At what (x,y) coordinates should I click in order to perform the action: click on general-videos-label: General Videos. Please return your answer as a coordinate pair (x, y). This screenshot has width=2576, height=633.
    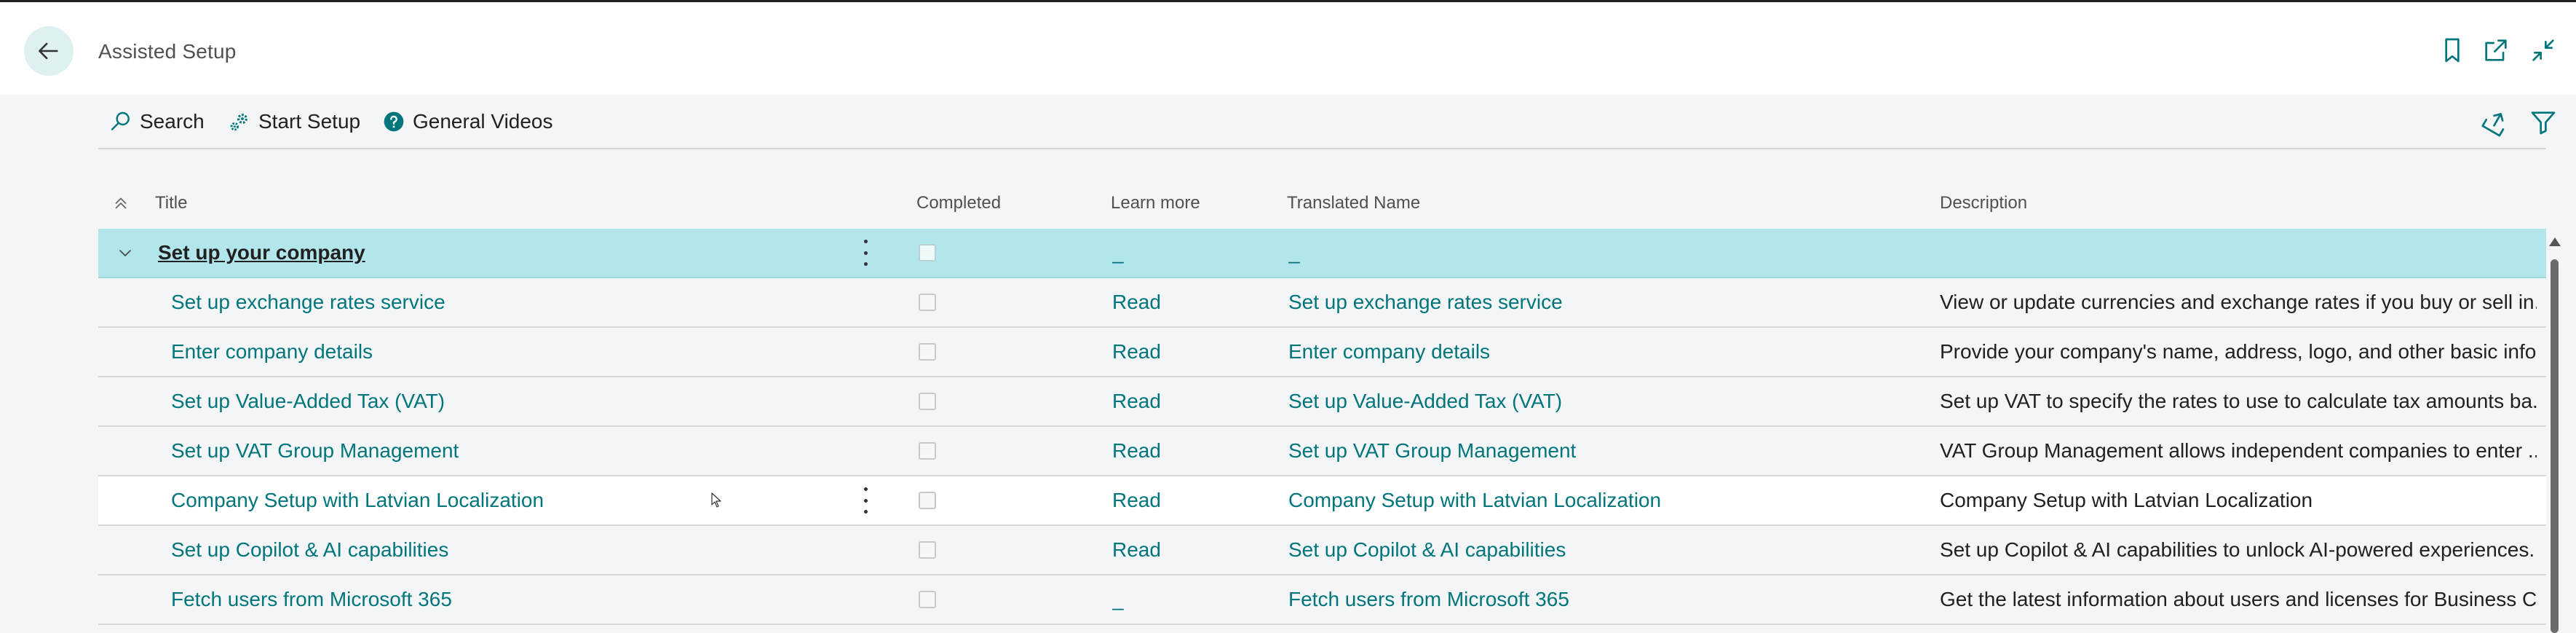
    Looking at the image, I should click on (483, 121).